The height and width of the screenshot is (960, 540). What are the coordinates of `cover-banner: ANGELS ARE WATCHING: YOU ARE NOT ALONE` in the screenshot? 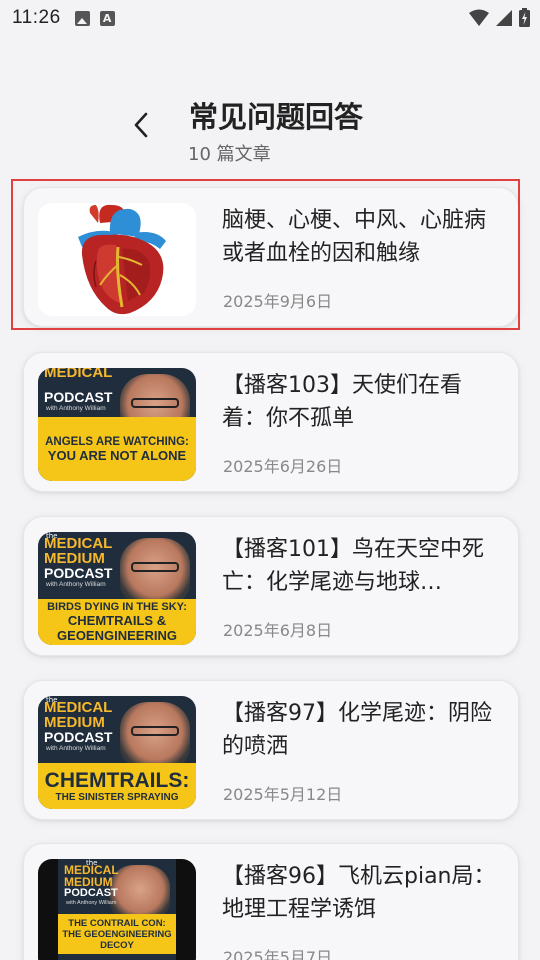 It's located at (117, 449).